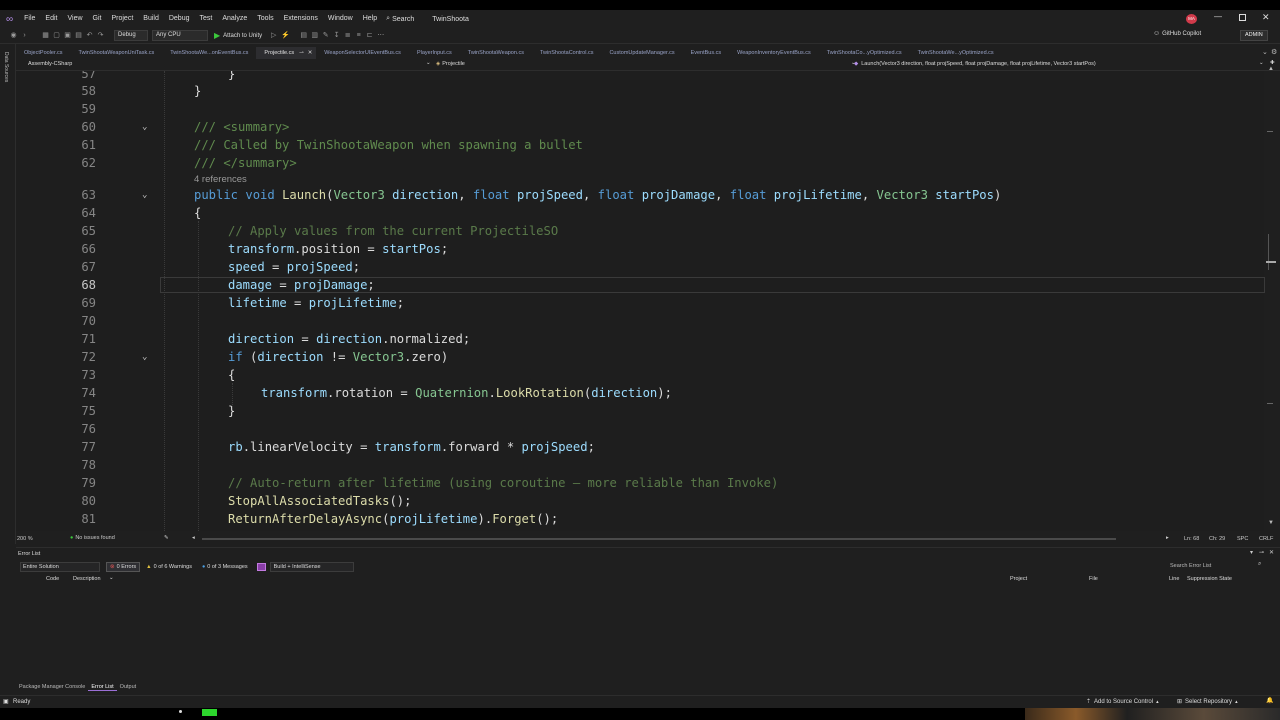 The width and height of the screenshot is (1280, 720). I want to click on tab-customupdatemanager: CustomUpdateManager.cs, so click(641, 53).